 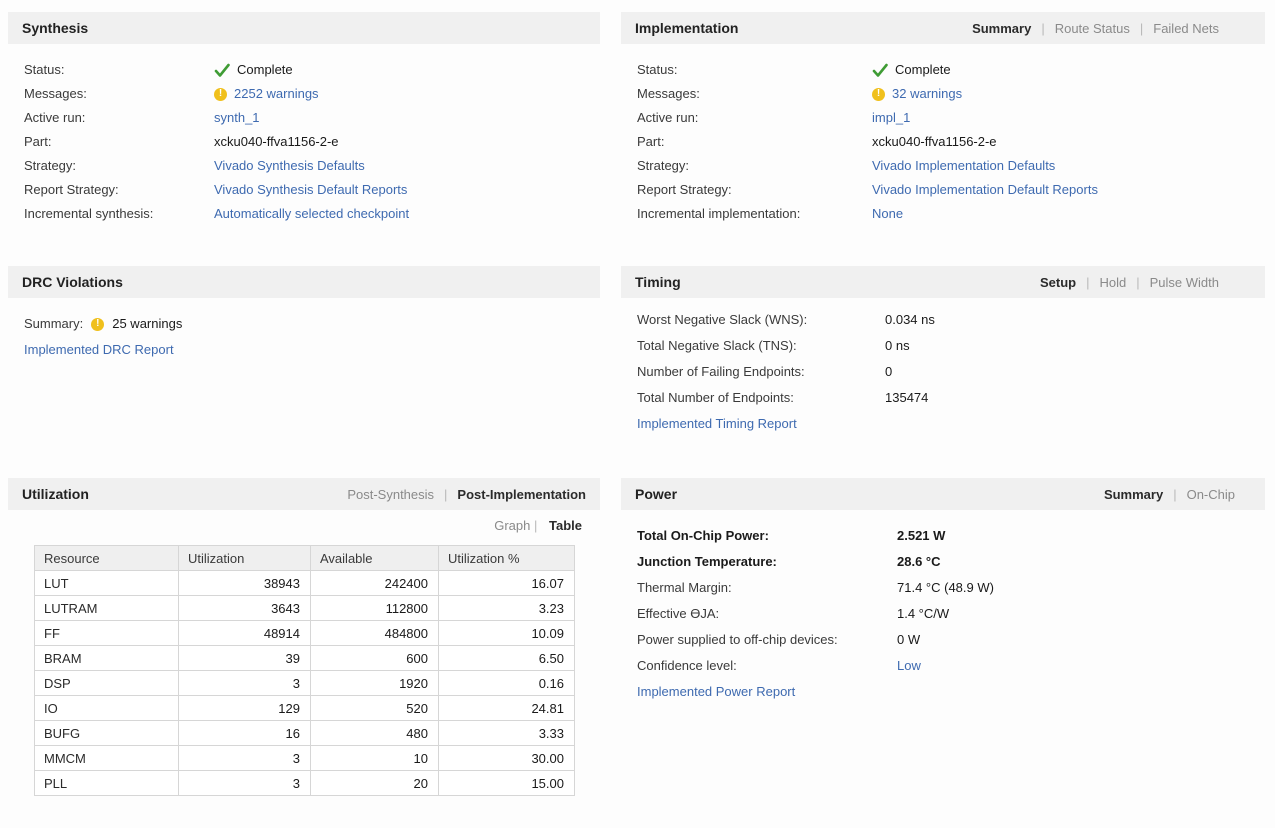 I want to click on incremental-synthesis-link: Automatically selected checkpoint, so click(x=311, y=214).